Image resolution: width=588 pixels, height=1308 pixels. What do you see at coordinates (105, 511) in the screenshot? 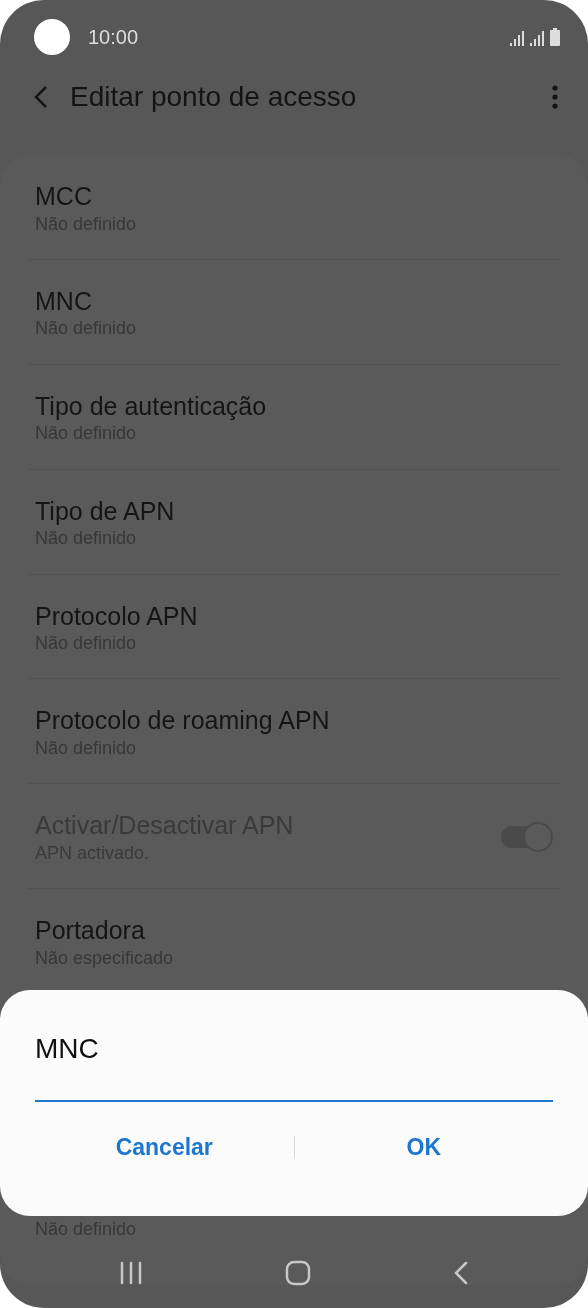
I see `setting-title: Tipo de APN` at bounding box center [105, 511].